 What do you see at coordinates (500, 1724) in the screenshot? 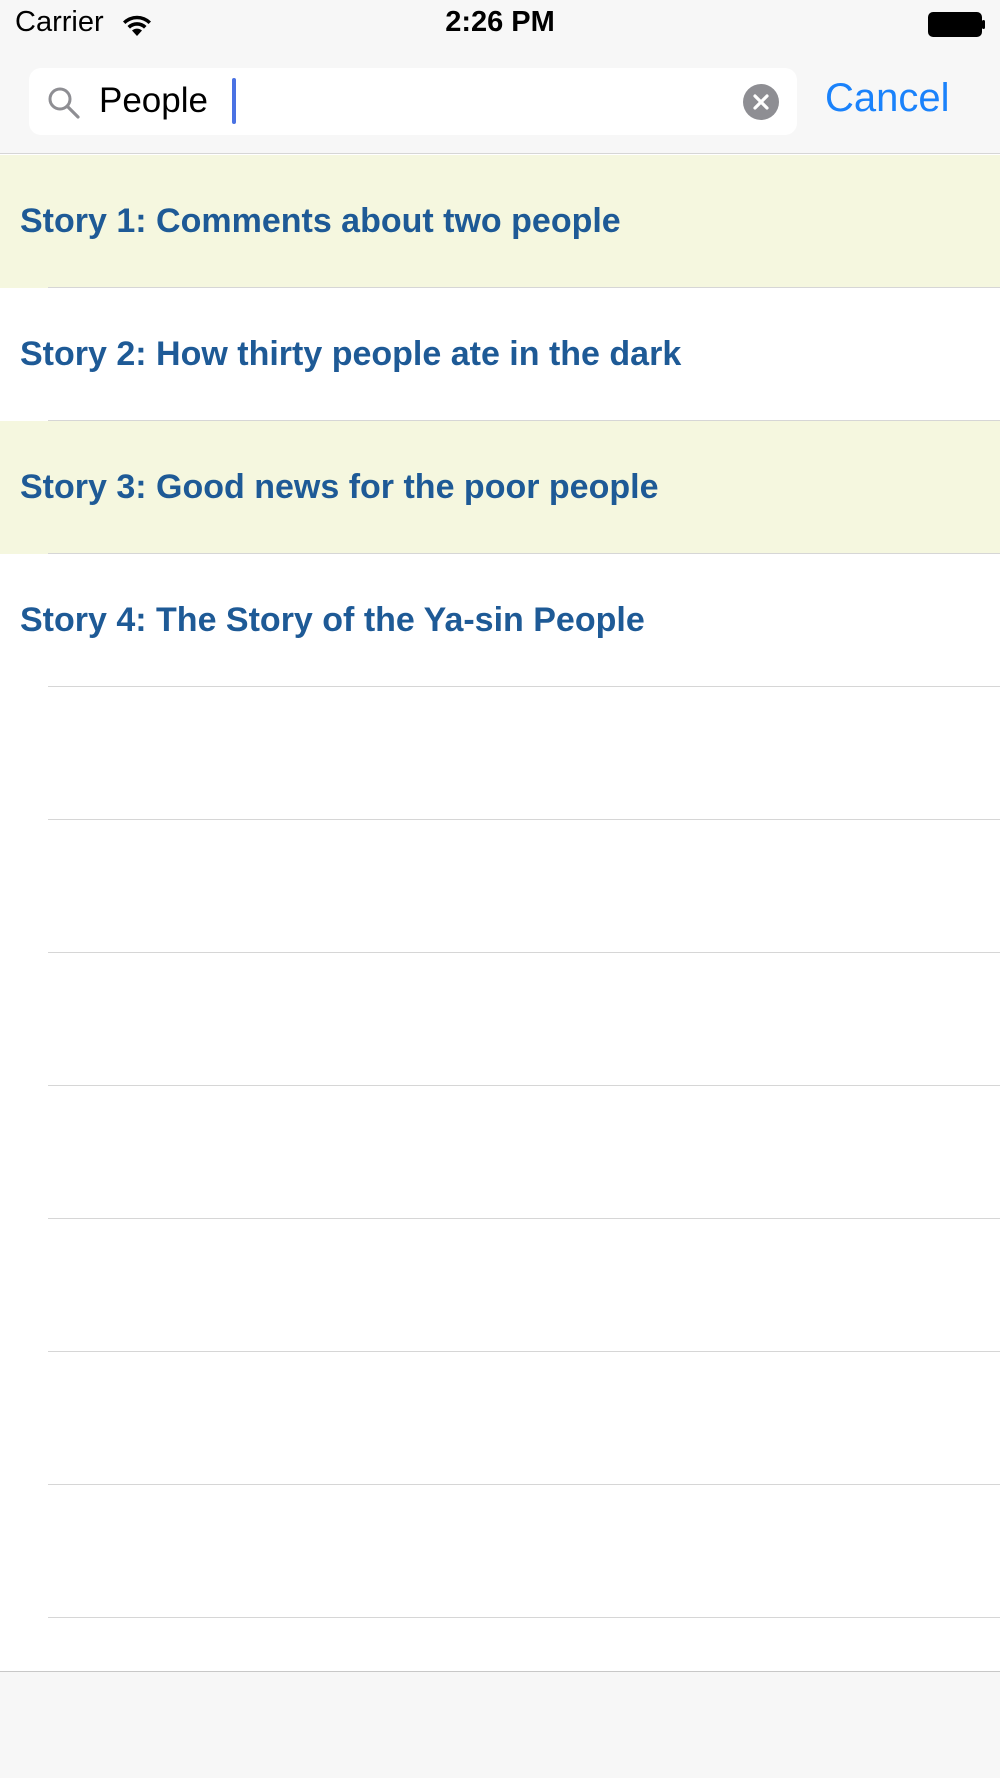
I see `bottom-toolbar` at bounding box center [500, 1724].